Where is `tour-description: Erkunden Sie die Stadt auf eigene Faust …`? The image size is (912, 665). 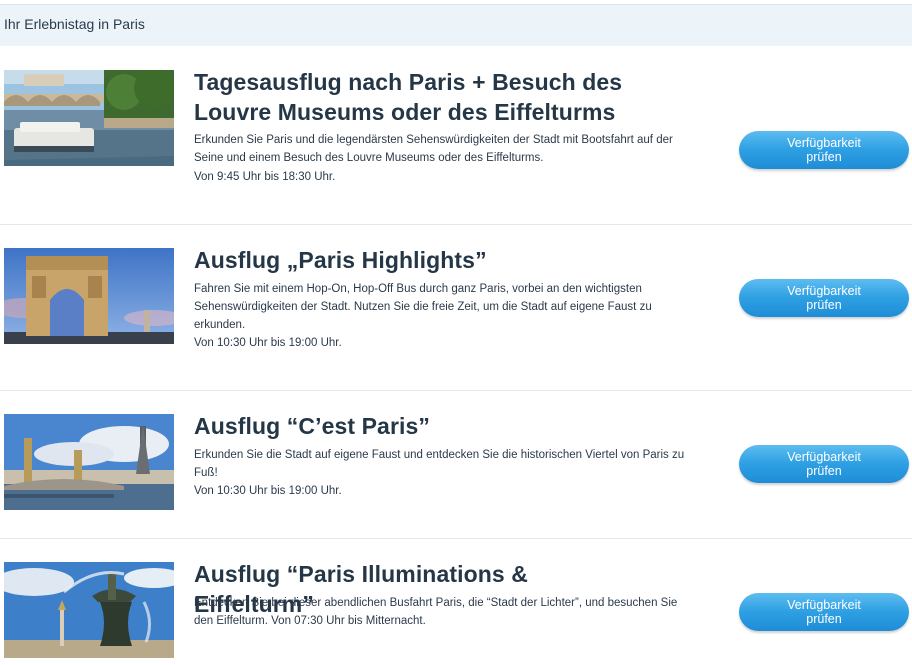
tour-description: Erkunden Sie die Stadt auf eigene Faust … is located at coordinates (439, 464).